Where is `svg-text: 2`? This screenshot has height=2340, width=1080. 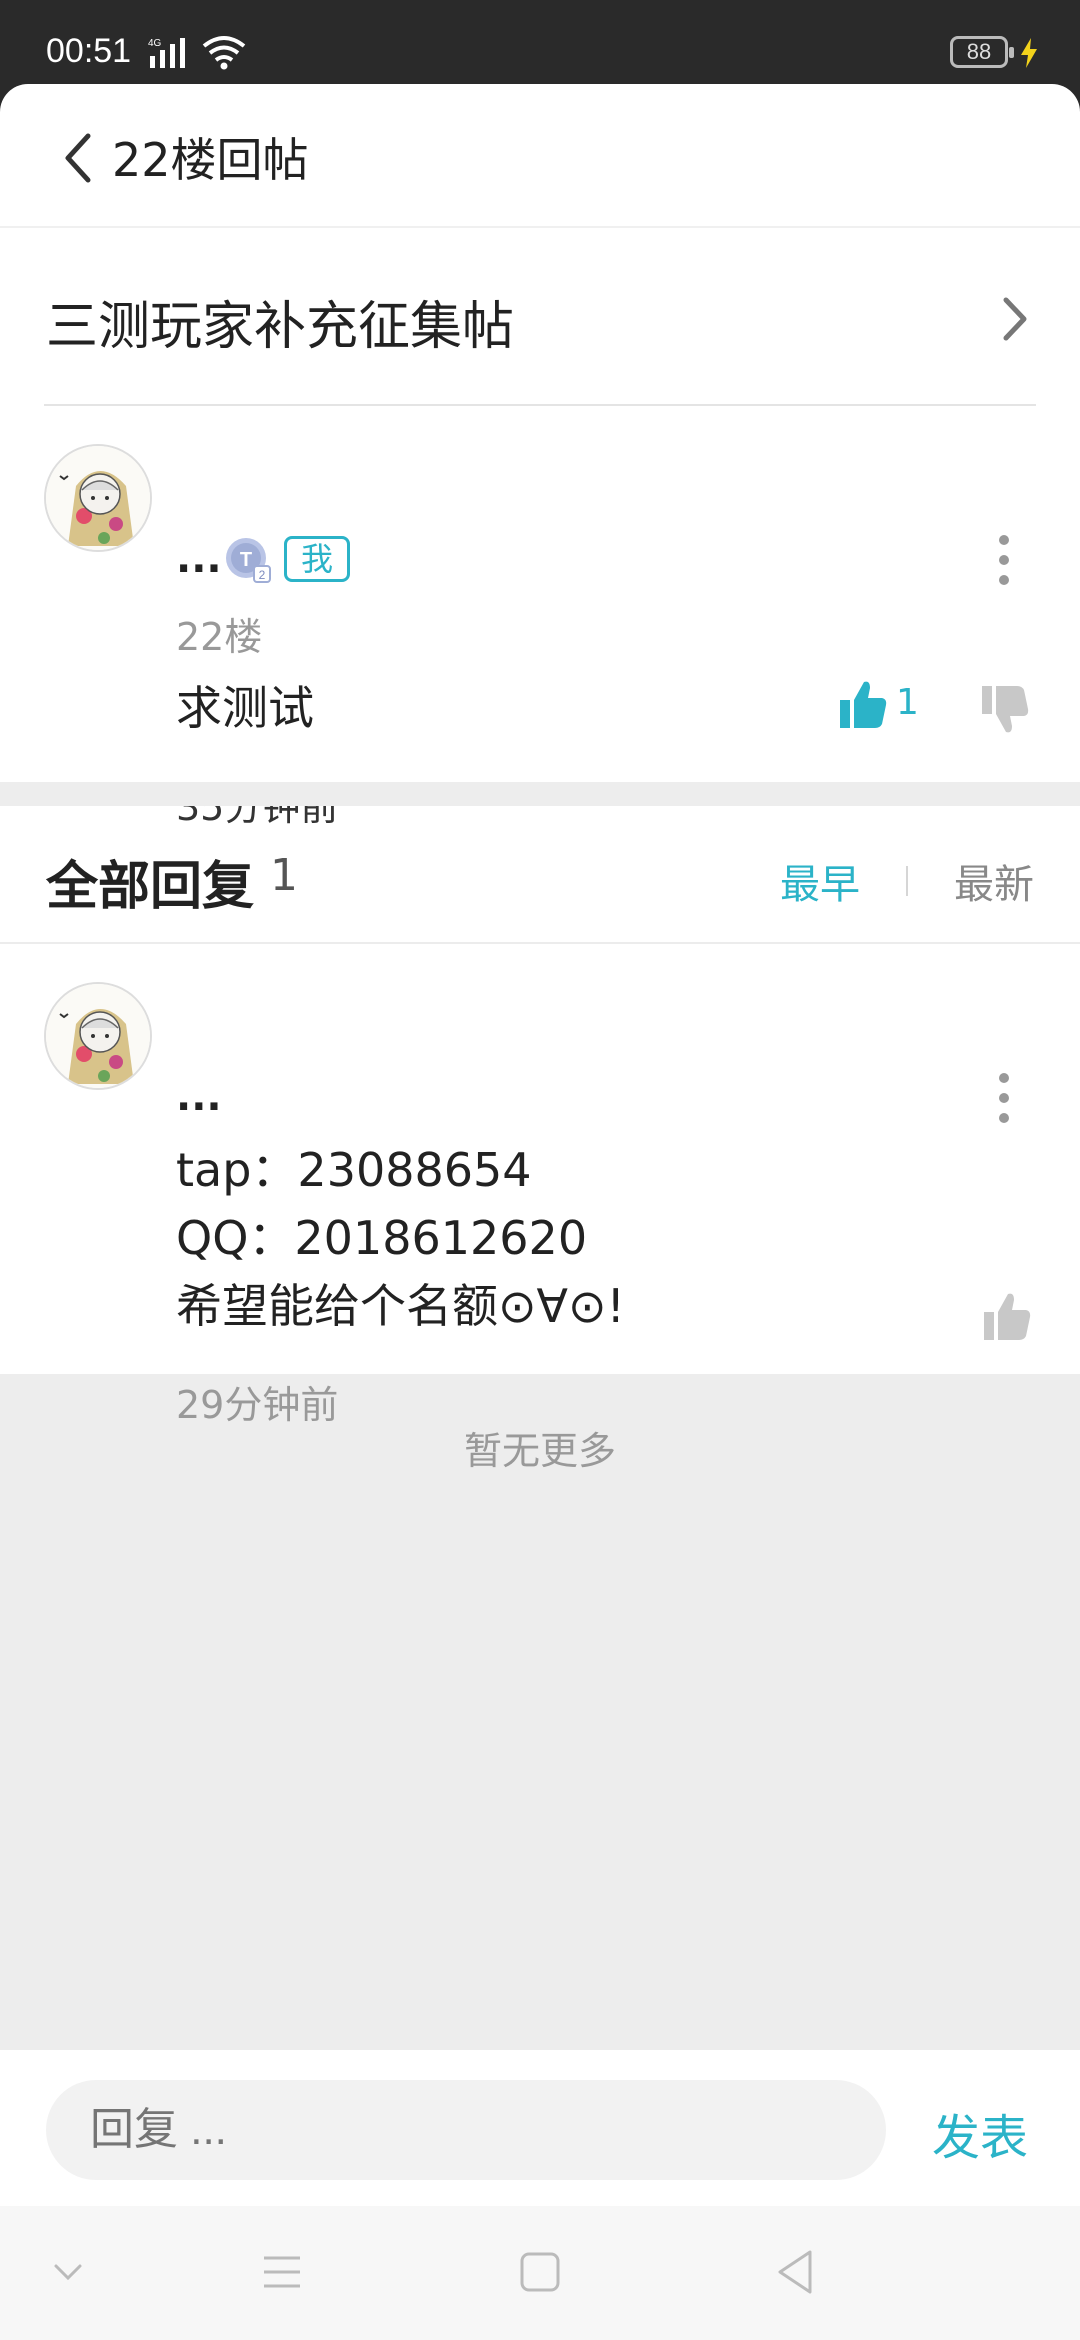
svg-text: 2 is located at coordinates (262, 575).